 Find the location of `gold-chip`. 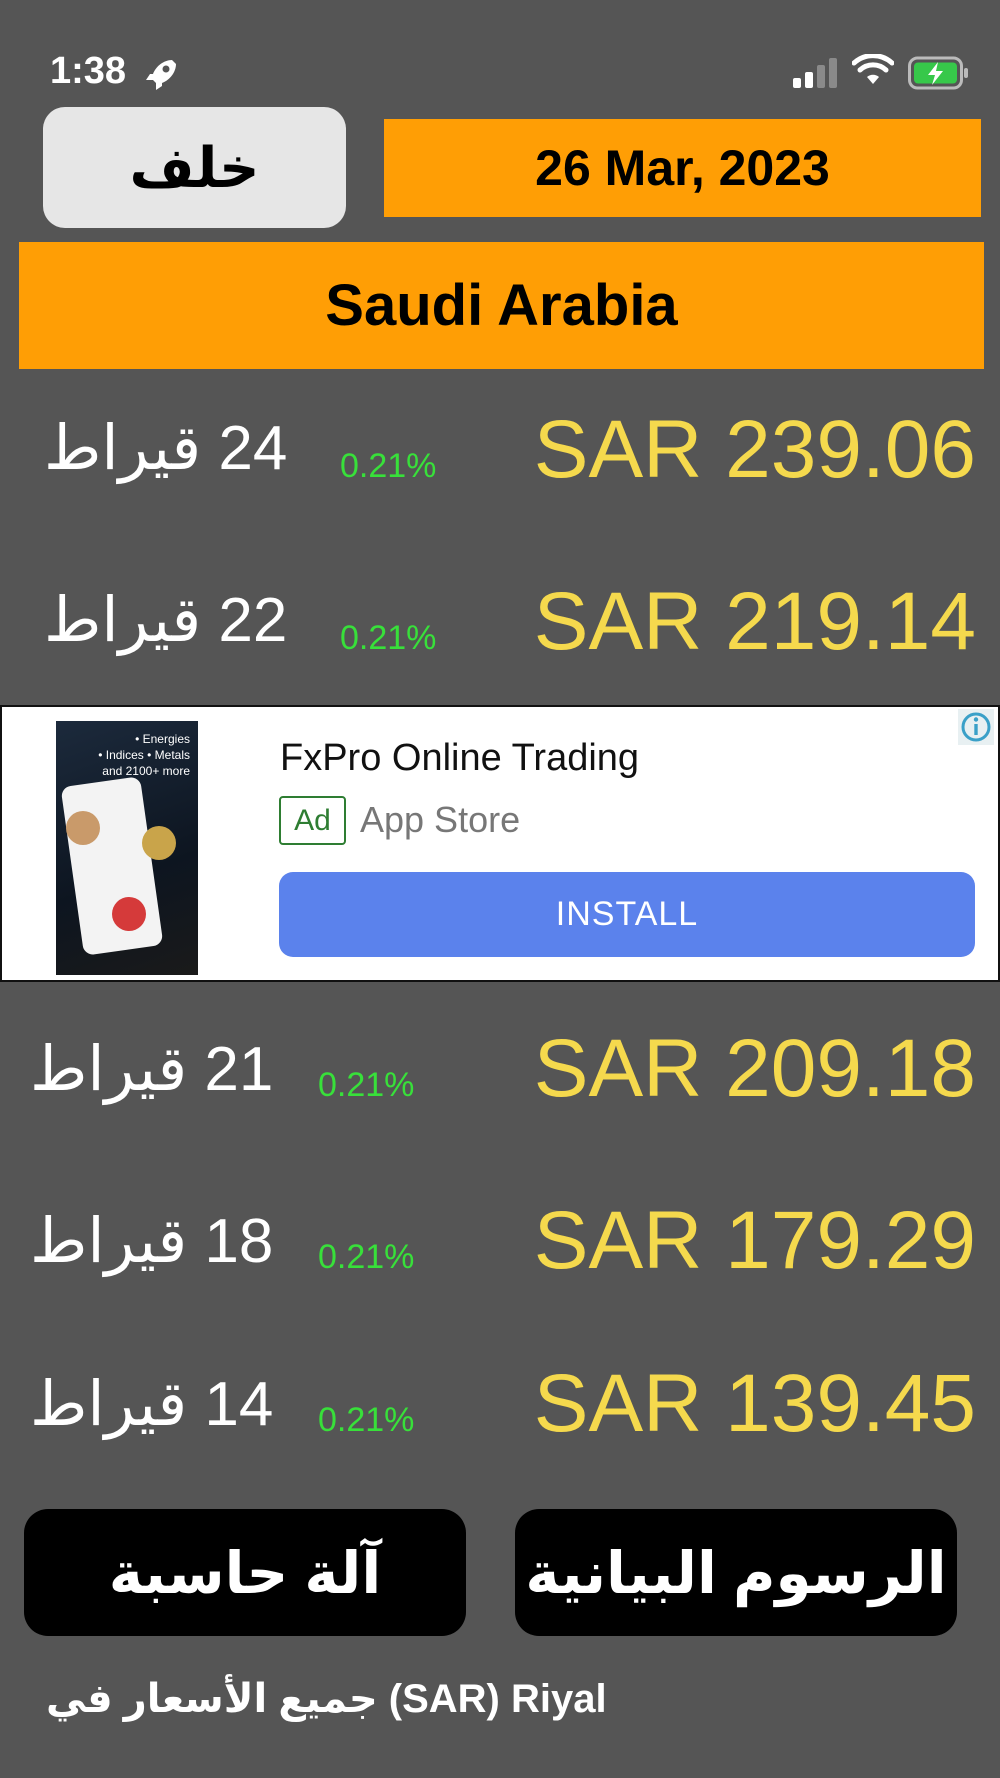

gold-chip is located at coordinates (159, 843).